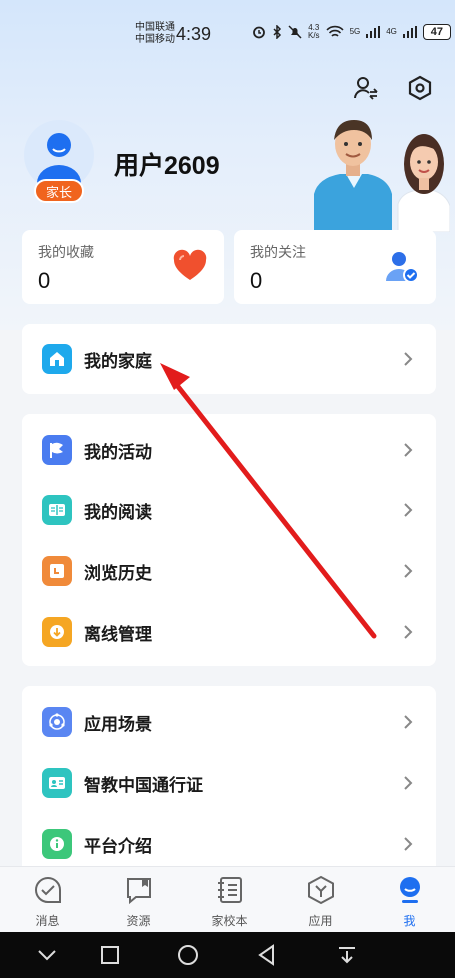 The width and height of the screenshot is (455, 978). Describe the element at coordinates (57, 783) in the screenshot. I see `id-card-icon` at that location.